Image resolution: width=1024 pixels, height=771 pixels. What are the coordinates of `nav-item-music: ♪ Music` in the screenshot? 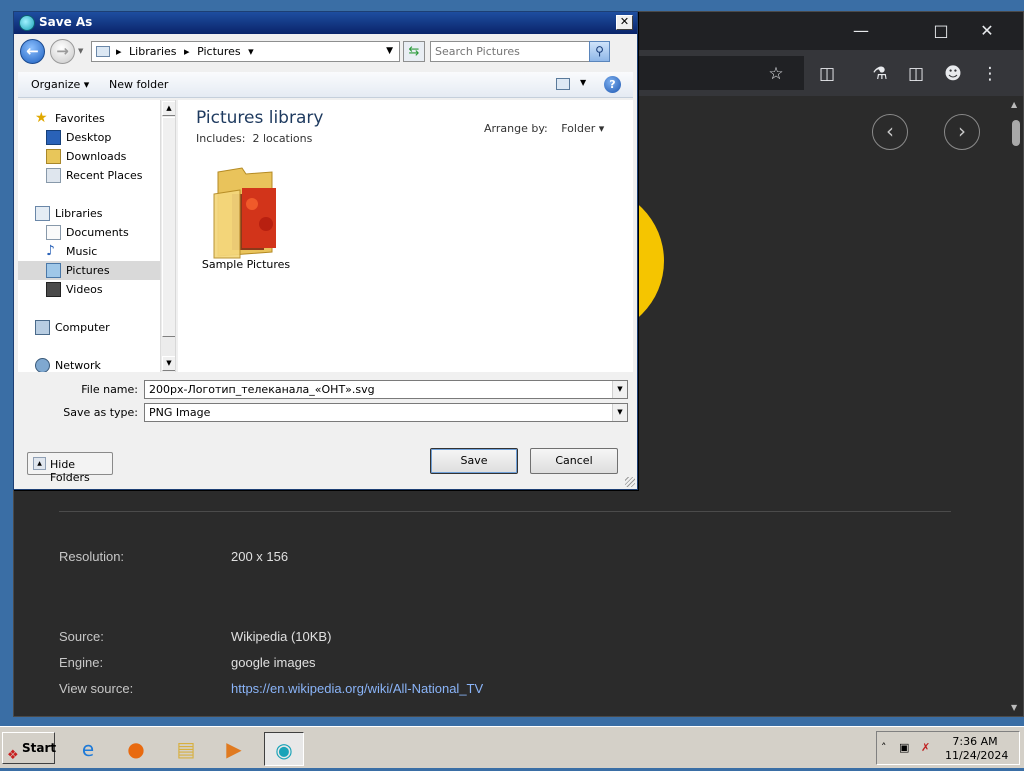 It's located at (89, 251).